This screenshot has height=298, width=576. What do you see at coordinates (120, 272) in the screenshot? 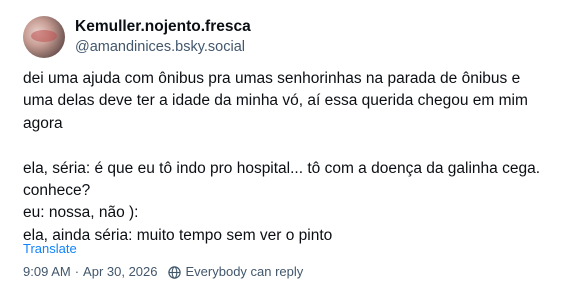
I see `post-date: Apr 30, 2026` at bounding box center [120, 272].